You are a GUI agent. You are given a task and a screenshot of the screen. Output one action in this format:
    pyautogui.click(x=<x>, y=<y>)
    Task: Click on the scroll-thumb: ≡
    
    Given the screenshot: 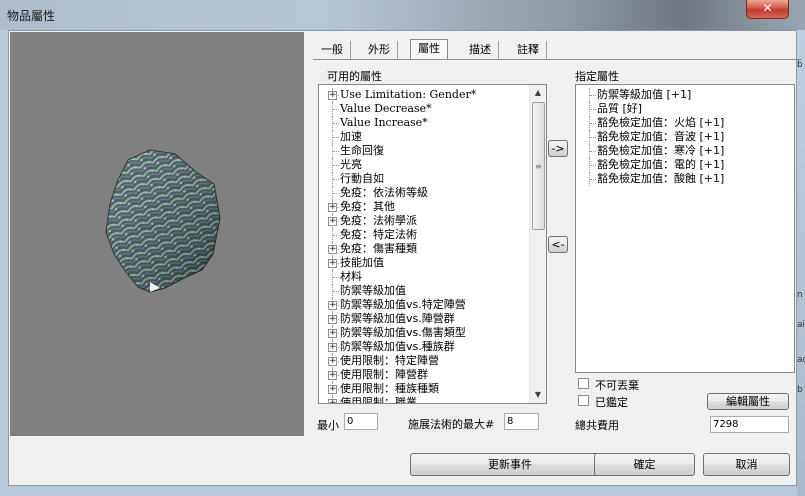 What is the action you would take?
    pyautogui.click(x=538, y=166)
    